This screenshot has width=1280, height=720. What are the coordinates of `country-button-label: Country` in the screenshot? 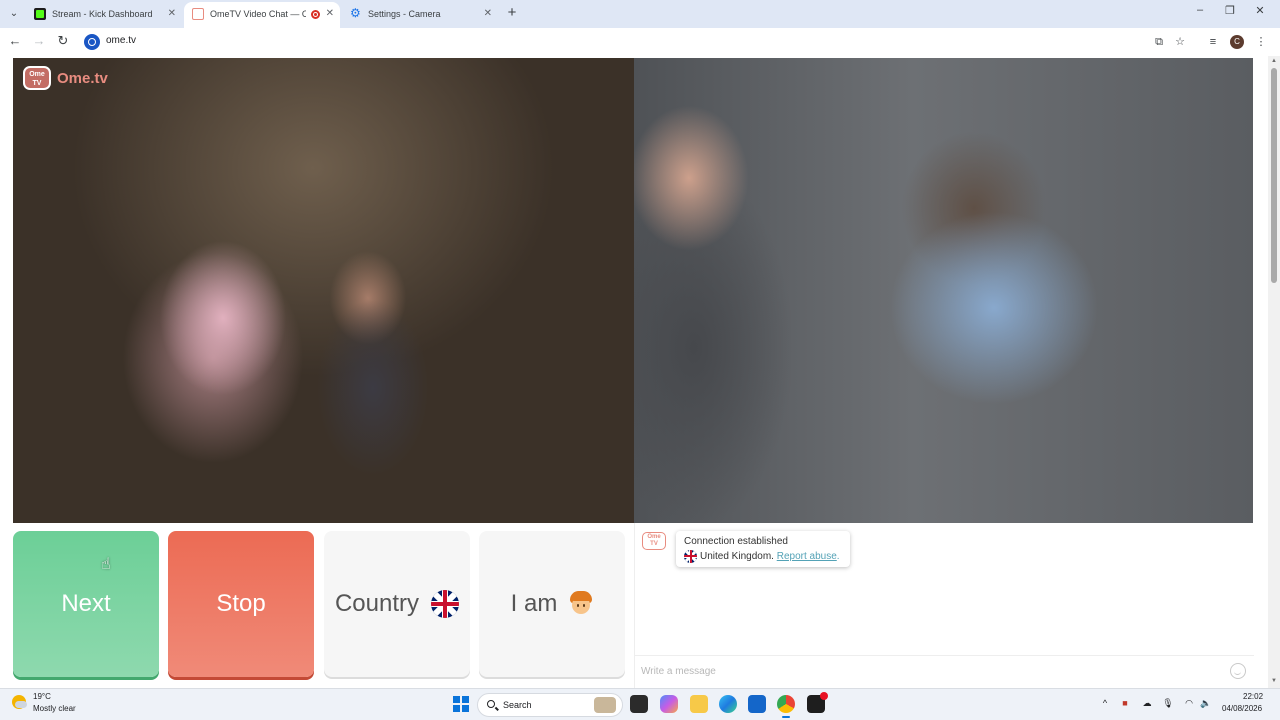 It's located at (377, 603).